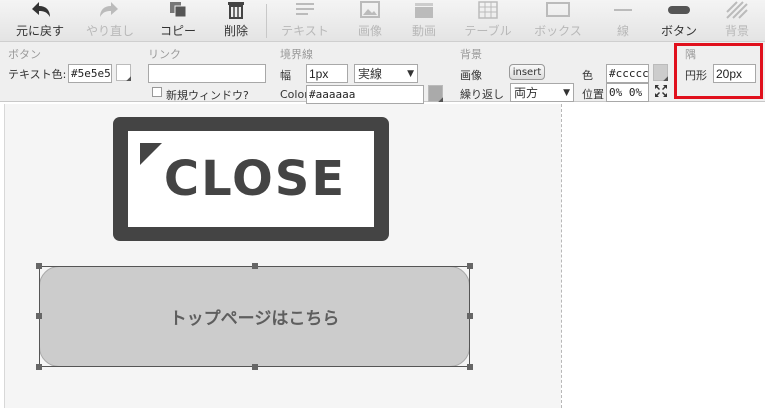 Image resolution: width=765 pixels, height=408 pixels. What do you see at coordinates (369, 31) in the screenshot?
I see `image-label: 画像` at bounding box center [369, 31].